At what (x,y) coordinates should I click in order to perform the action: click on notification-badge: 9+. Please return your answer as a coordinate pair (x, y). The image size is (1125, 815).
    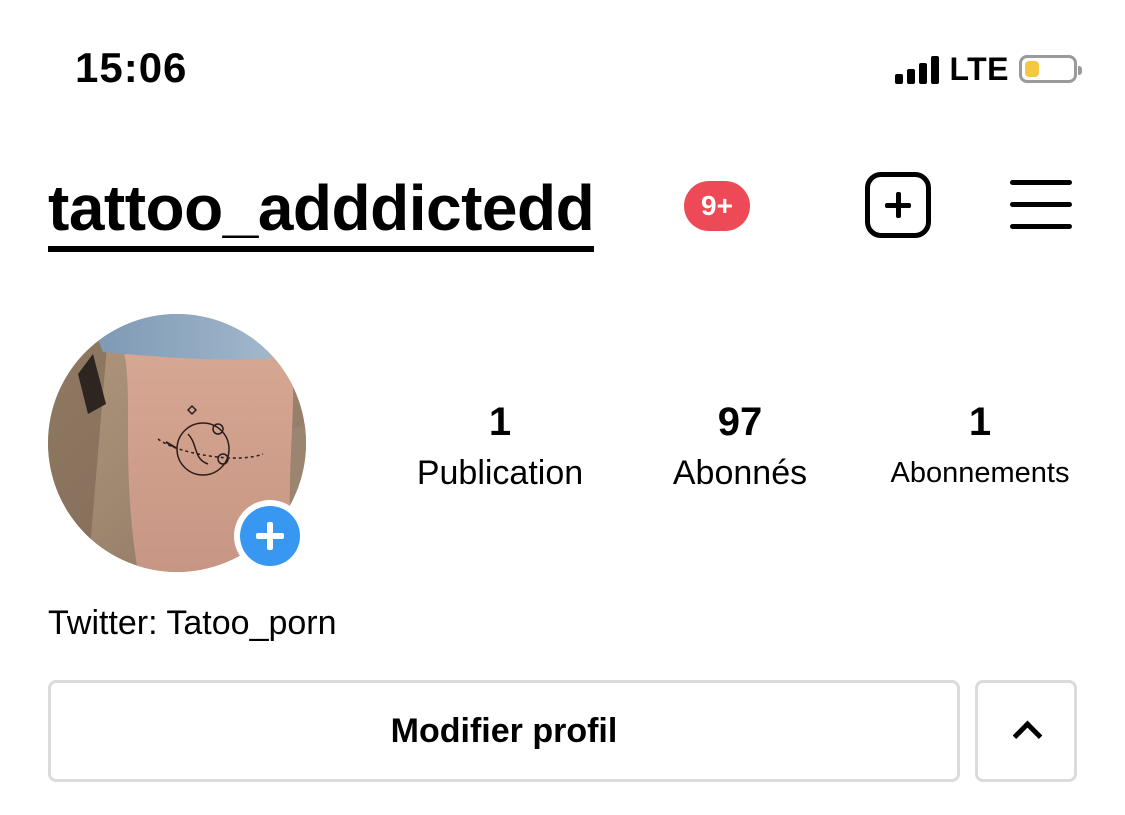
    Looking at the image, I should click on (717, 206).